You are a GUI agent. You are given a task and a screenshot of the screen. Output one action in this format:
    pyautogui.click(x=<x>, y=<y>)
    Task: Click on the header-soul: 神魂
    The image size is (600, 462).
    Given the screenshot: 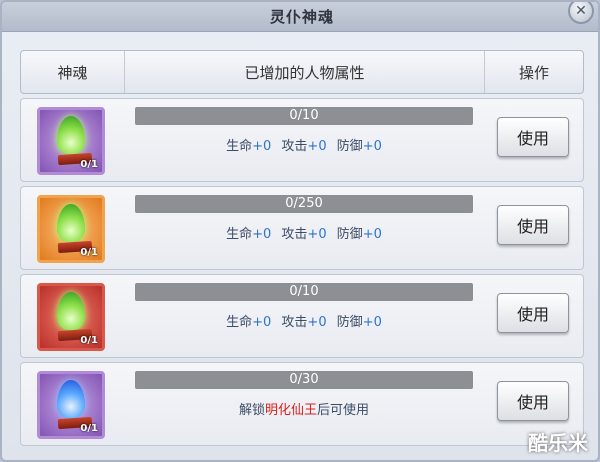 What is the action you would take?
    pyautogui.click(x=73, y=72)
    